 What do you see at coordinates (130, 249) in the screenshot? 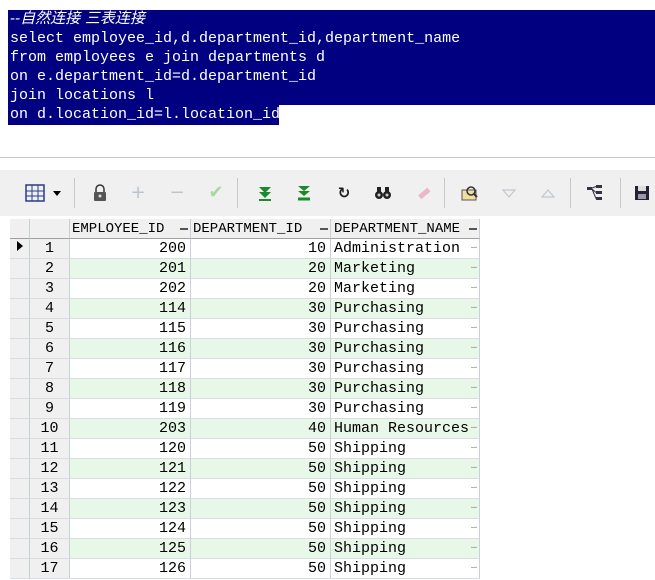
I see `cell-employee-id: 200` at bounding box center [130, 249].